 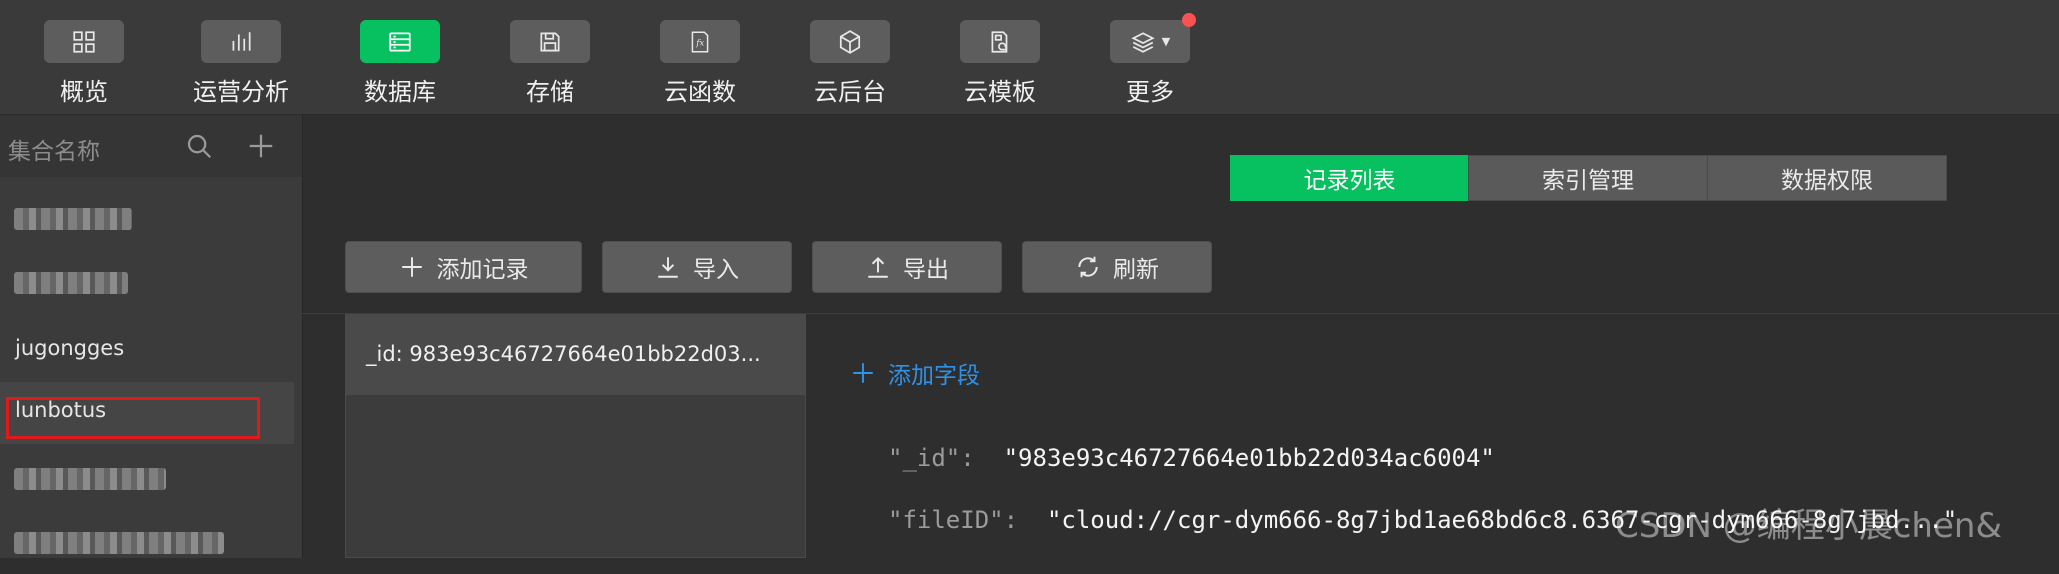 I want to click on toolbar-label: 云函数, so click(x=700, y=92).